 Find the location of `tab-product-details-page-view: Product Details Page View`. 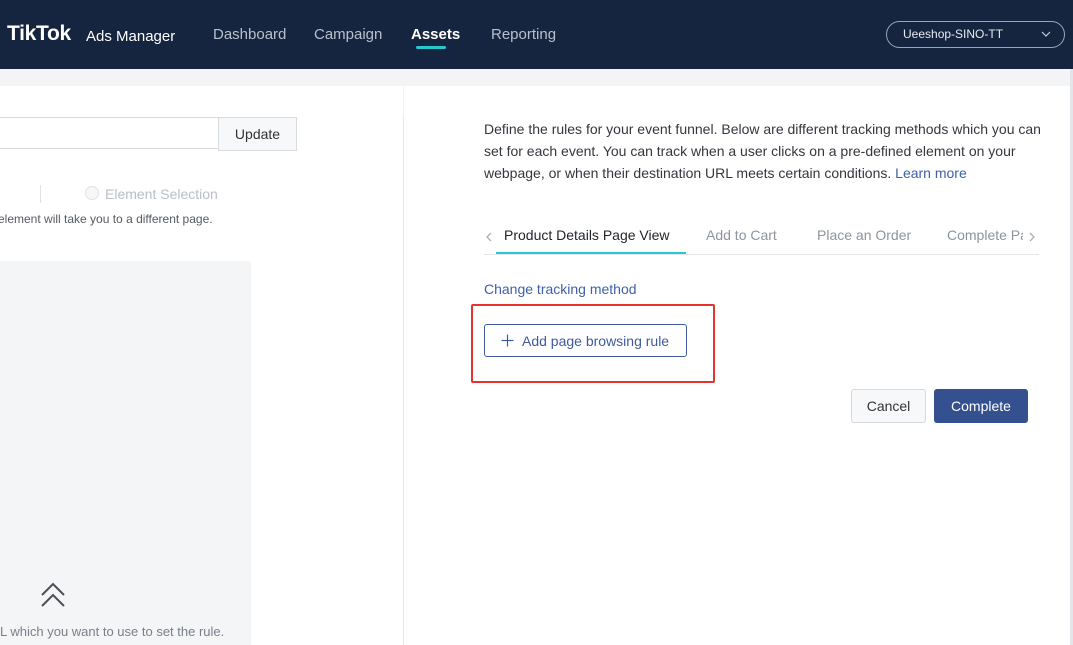

tab-product-details-page-view: Product Details Page View is located at coordinates (587, 235).